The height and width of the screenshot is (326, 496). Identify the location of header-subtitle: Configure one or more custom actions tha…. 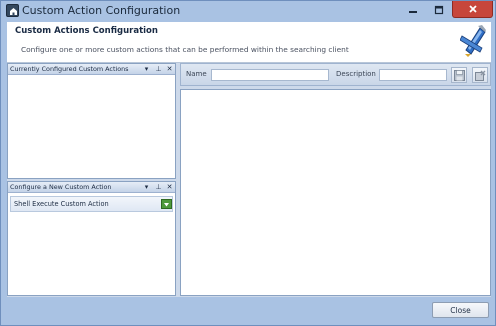
(185, 49).